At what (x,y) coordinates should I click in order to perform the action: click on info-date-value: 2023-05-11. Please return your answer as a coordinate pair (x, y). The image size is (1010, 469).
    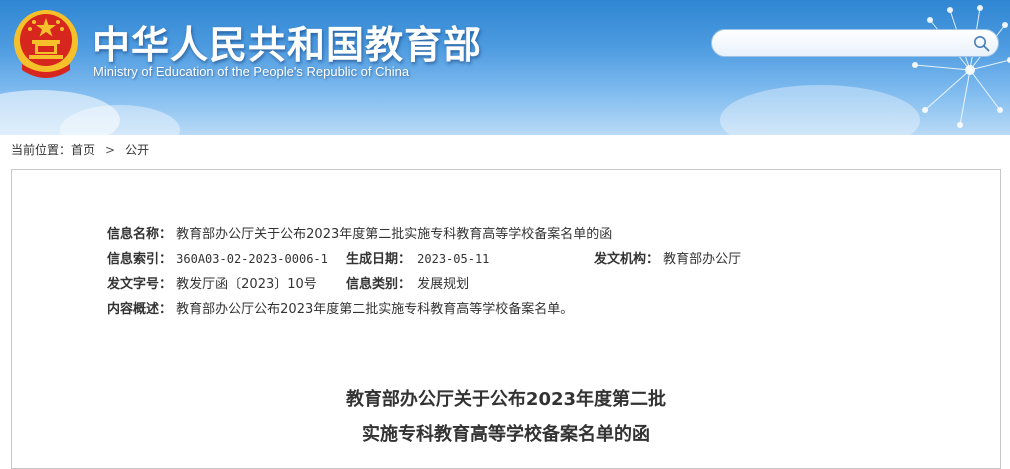
    Looking at the image, I should click on (453, 259).